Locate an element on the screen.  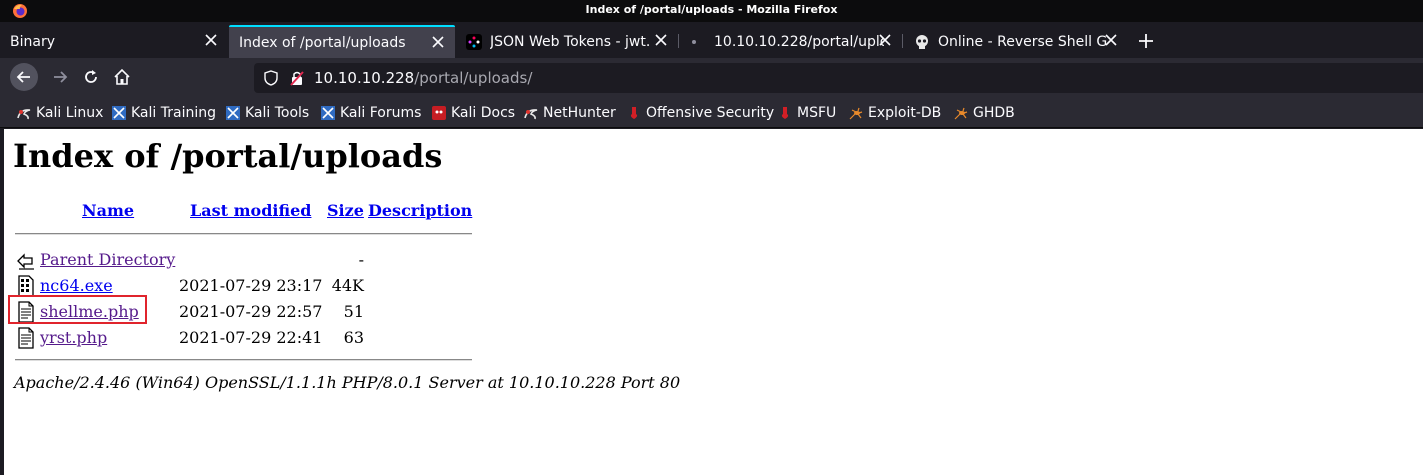
url-bar: 10.10.10.228/portal/uploads/ is located at coordinates (838, 78).